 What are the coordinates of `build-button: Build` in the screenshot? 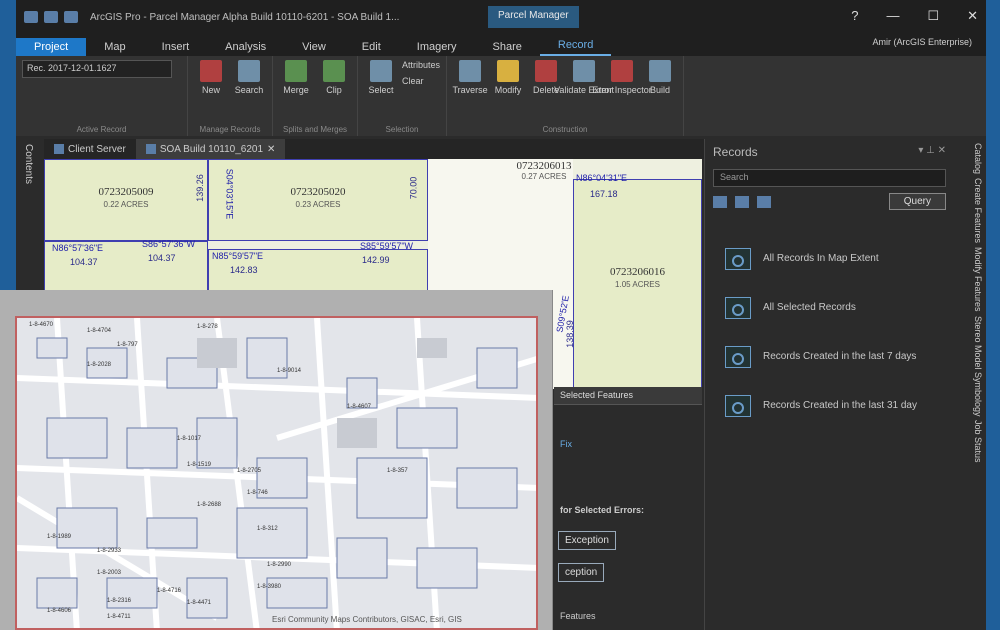 It's located at (660, 77).